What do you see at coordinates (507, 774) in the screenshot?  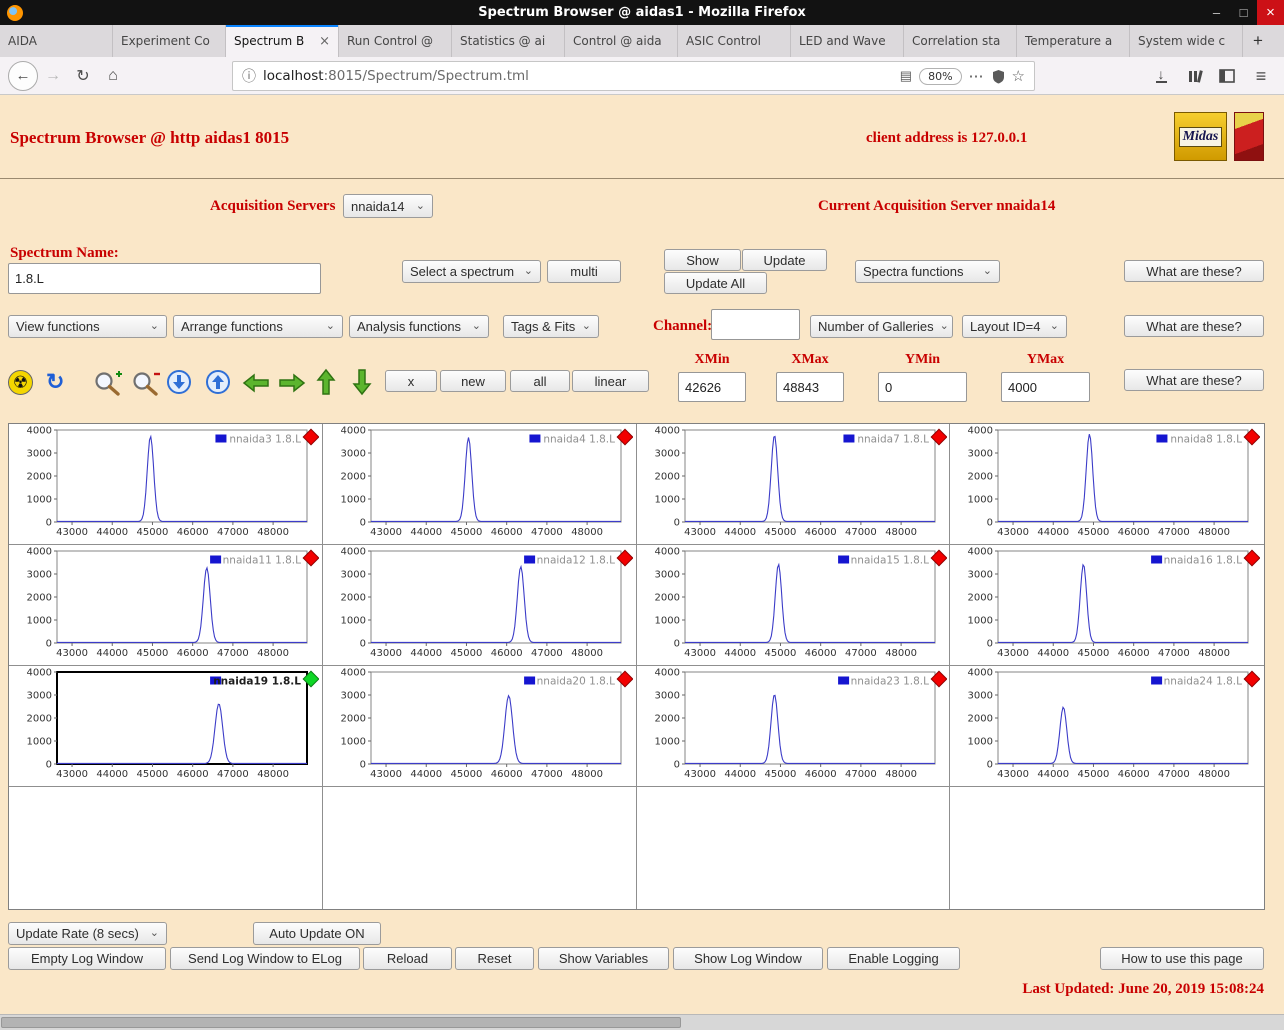 I see `x-tick-label: 46000` at bounding box center [507, 774].